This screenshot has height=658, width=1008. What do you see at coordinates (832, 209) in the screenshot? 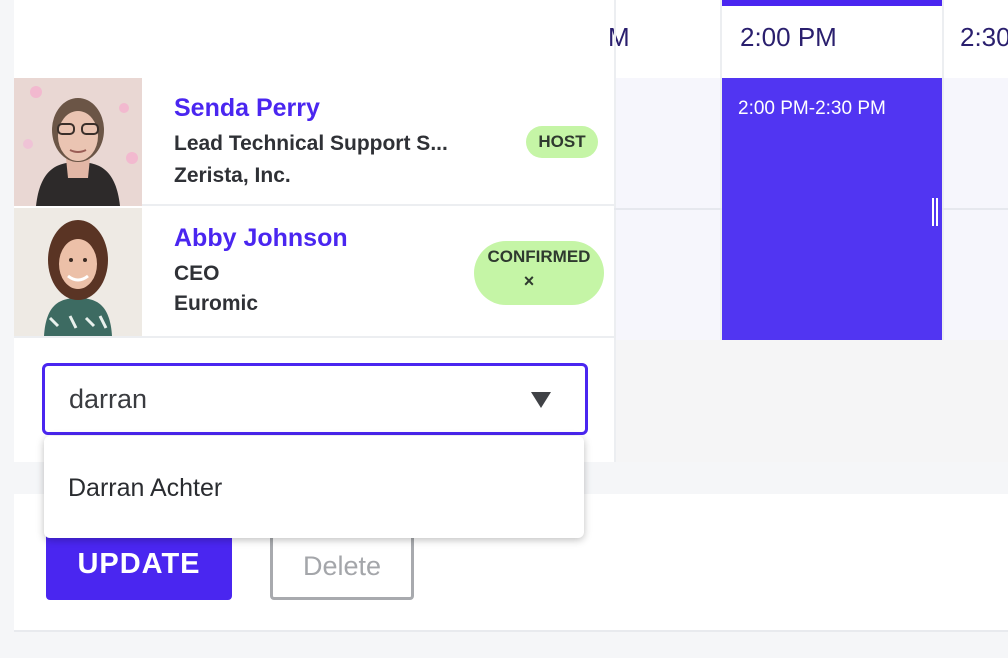
I see `meeting-block: 2:00 PM-2:30 PM` at bounding box center [832, 209].